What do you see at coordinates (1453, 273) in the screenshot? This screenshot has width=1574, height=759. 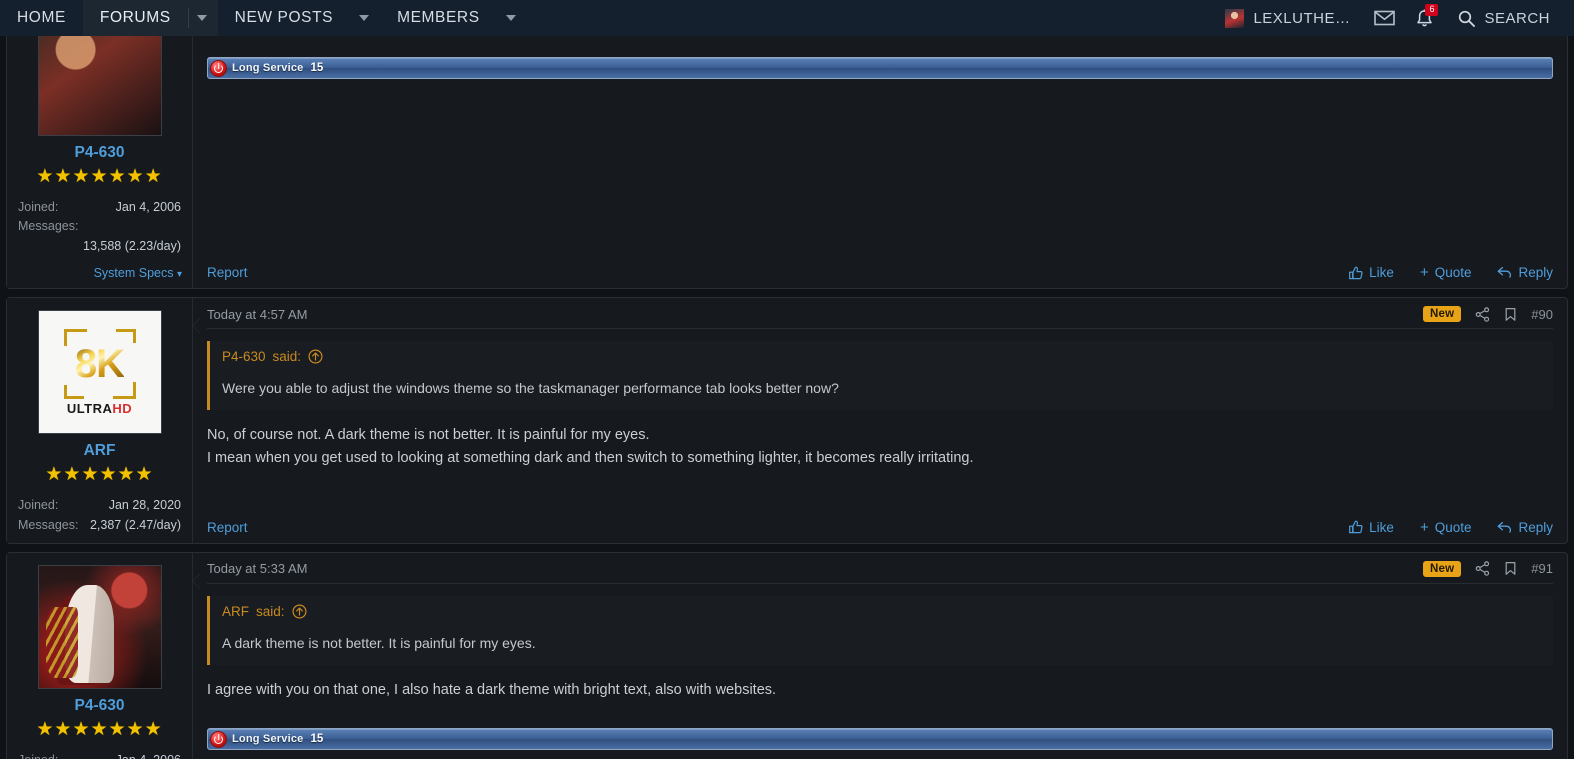 I see `quote-label: Quote` at bounding box center [1453, 273].